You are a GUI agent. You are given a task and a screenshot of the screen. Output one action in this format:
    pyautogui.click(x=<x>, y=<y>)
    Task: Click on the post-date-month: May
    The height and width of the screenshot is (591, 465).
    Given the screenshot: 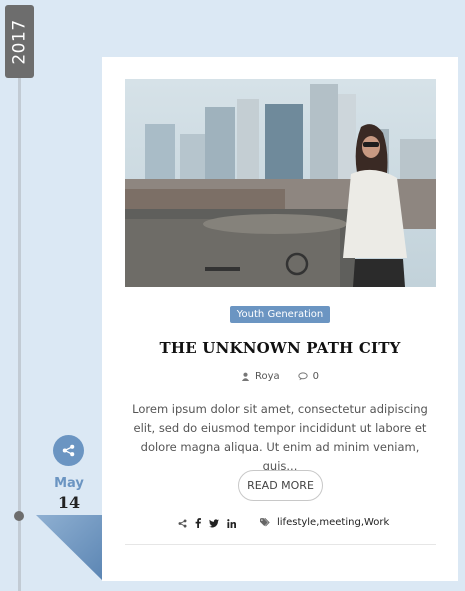 What is the action you would take?
    pyautogui.click(x=69, y=483)
    